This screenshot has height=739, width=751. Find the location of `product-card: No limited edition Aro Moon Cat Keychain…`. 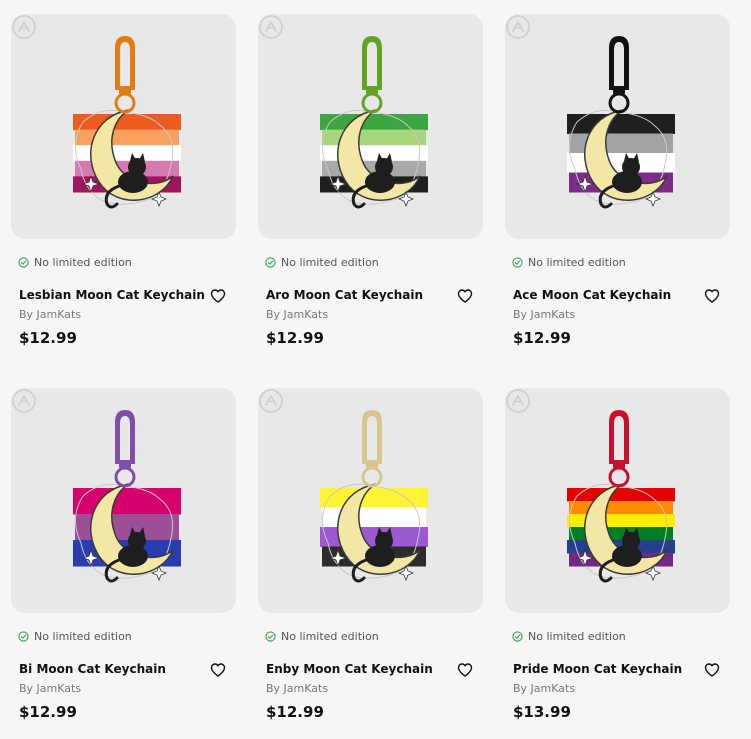

product-card: No limited edition Aro Moon Cat Keychain… is located at coordinates (370, 189).